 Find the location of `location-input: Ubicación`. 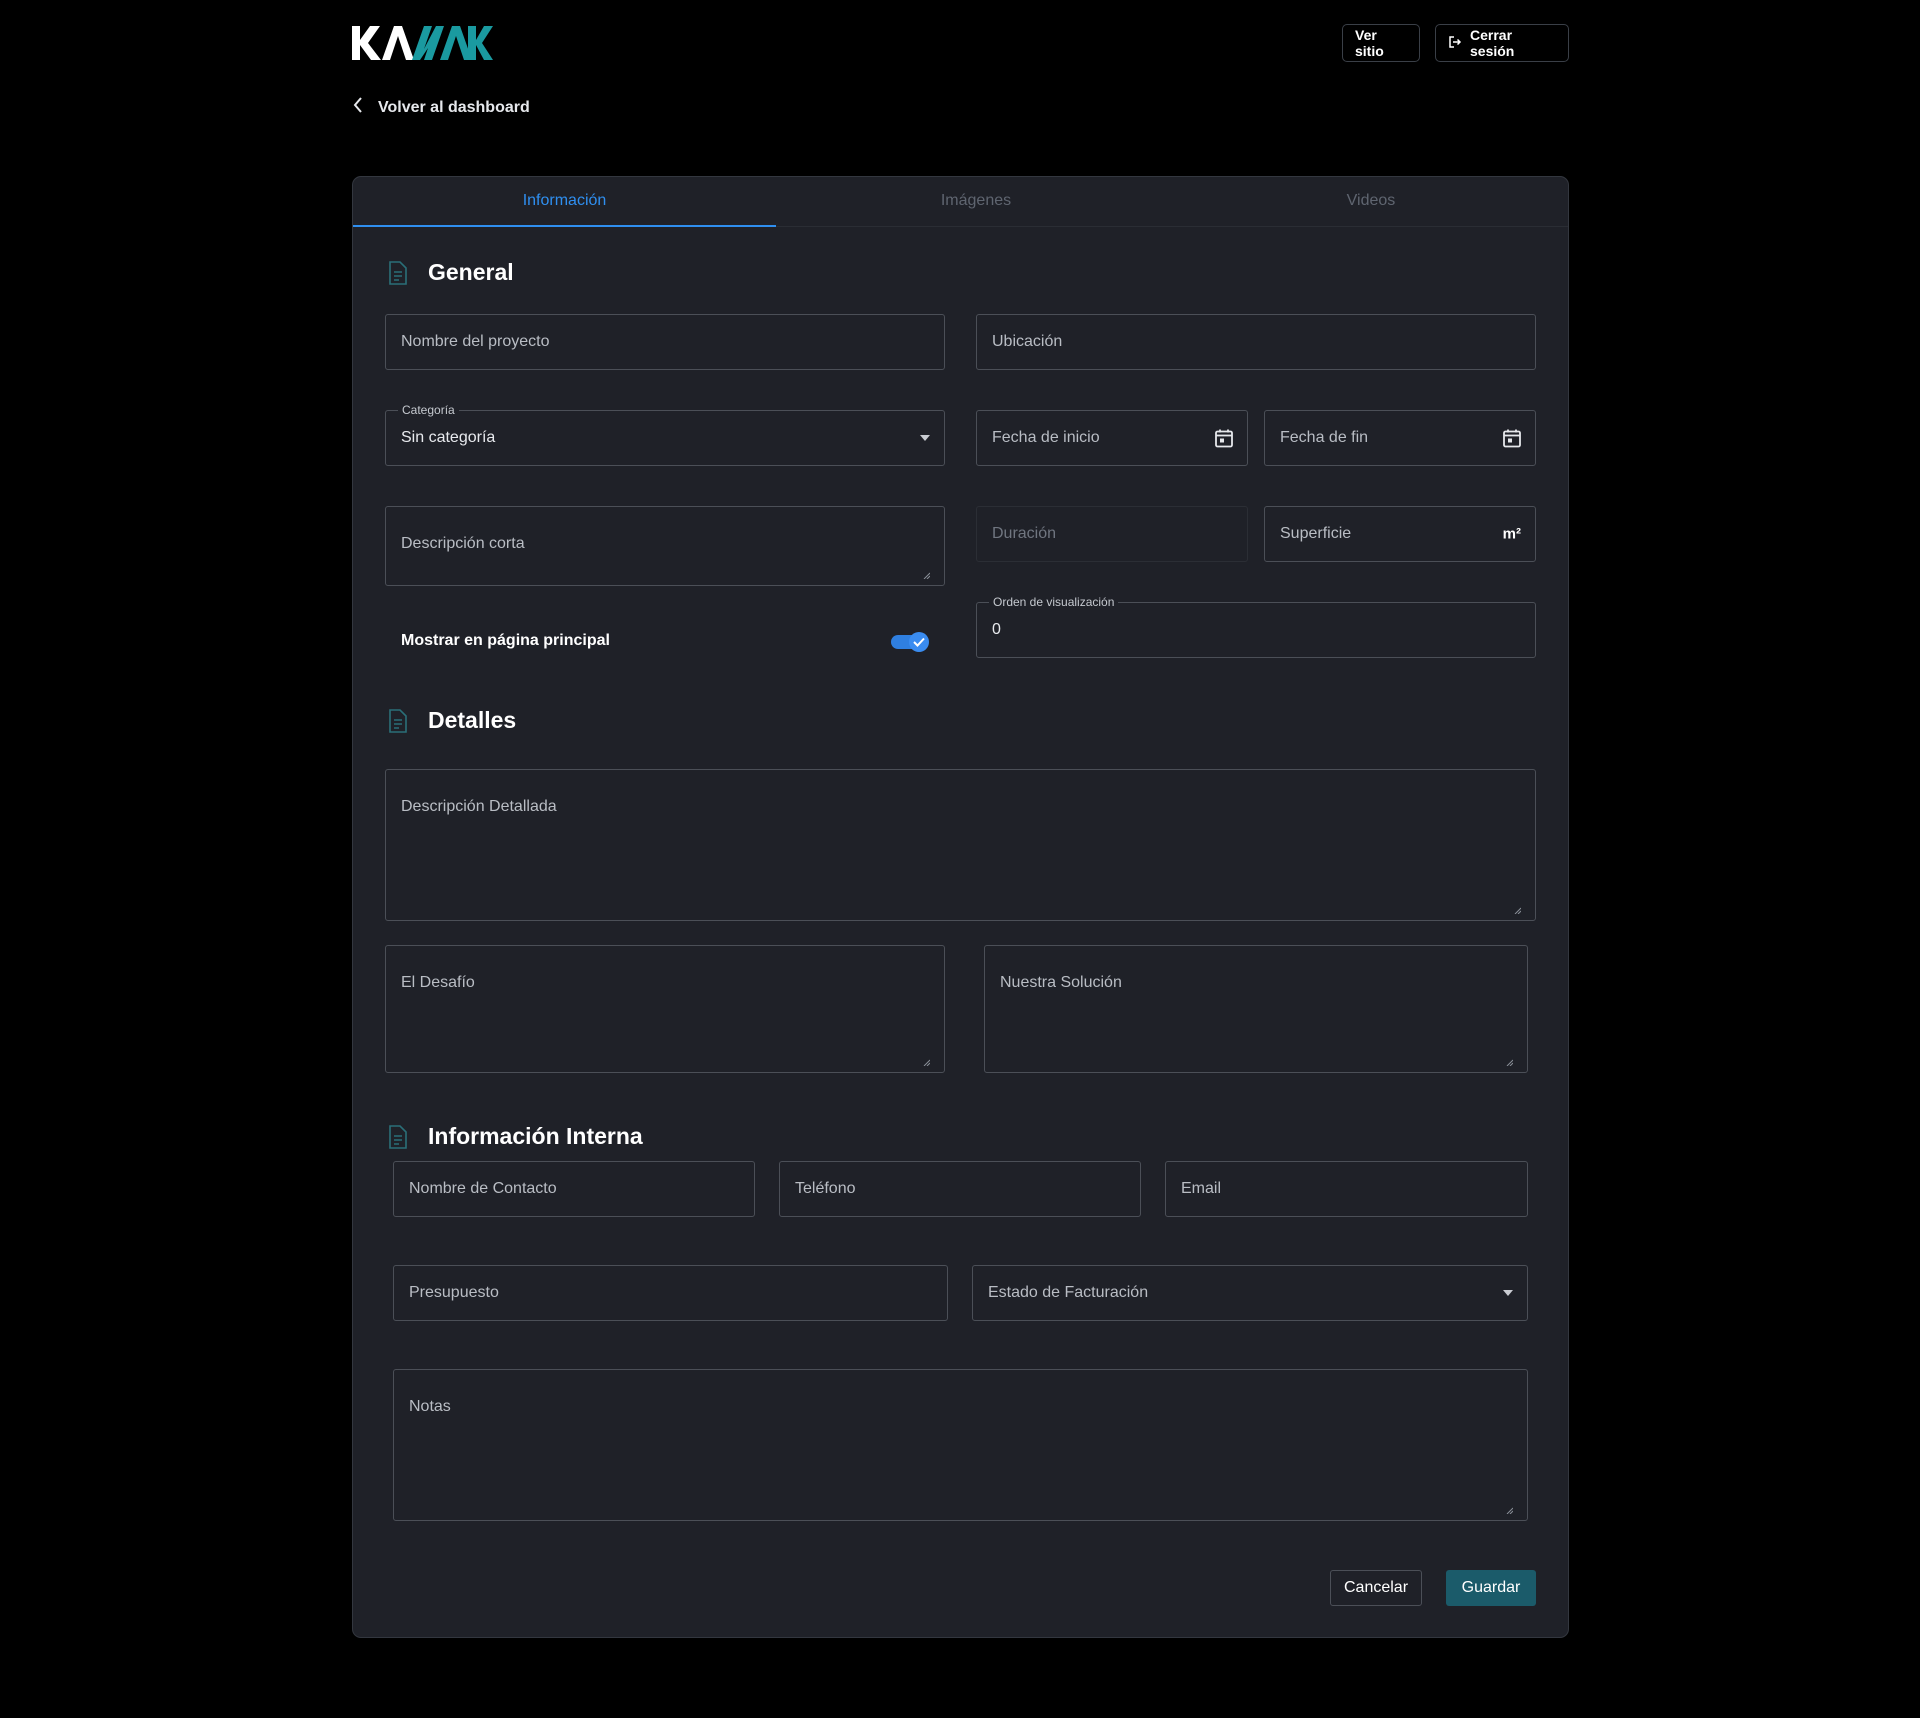

location-input: Ubicación is located at coordinates (1256, 342).